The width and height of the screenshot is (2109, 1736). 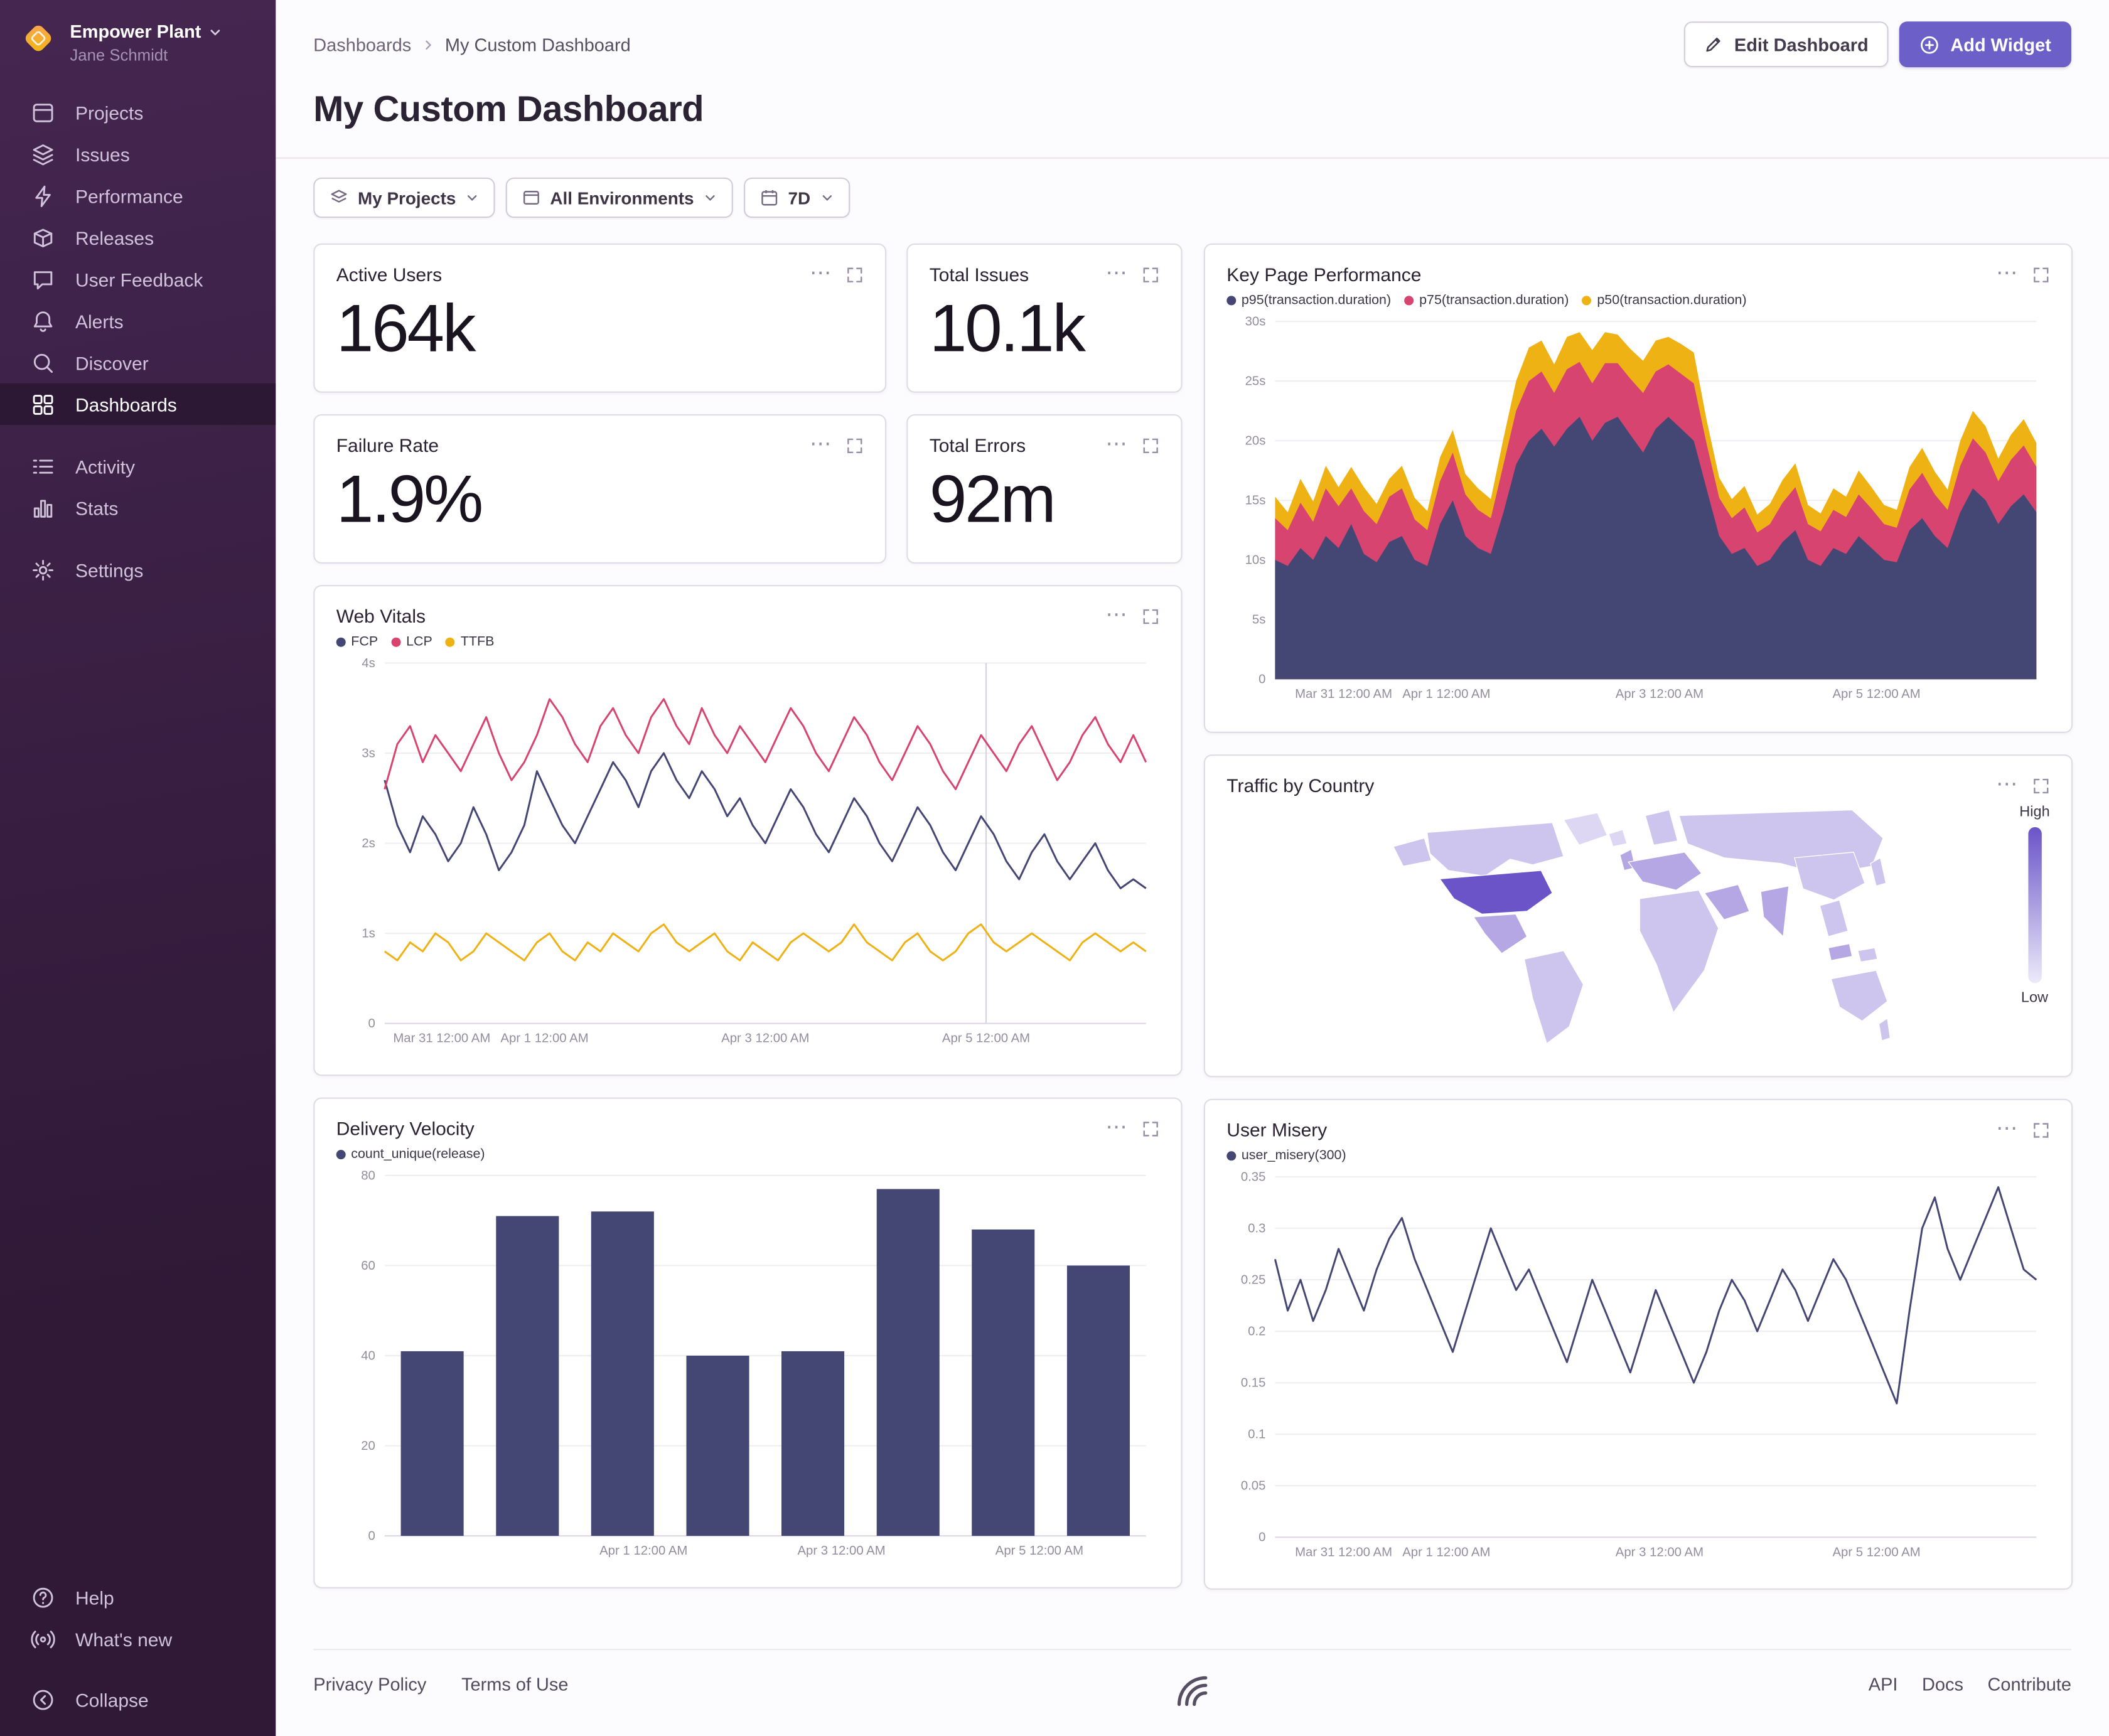 I want to click on world-map, so click(x=1638, y=924).